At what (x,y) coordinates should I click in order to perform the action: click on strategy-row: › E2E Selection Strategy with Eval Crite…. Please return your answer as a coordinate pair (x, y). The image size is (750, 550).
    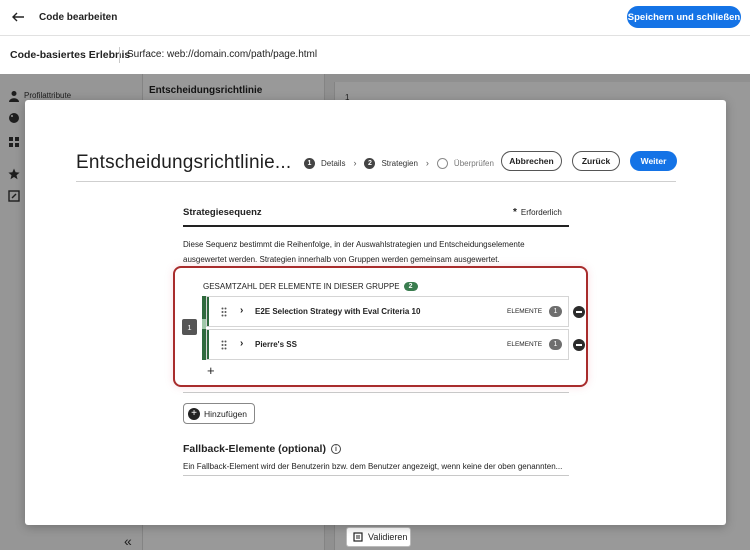
    Looking at the image, I should click on (395, 311).